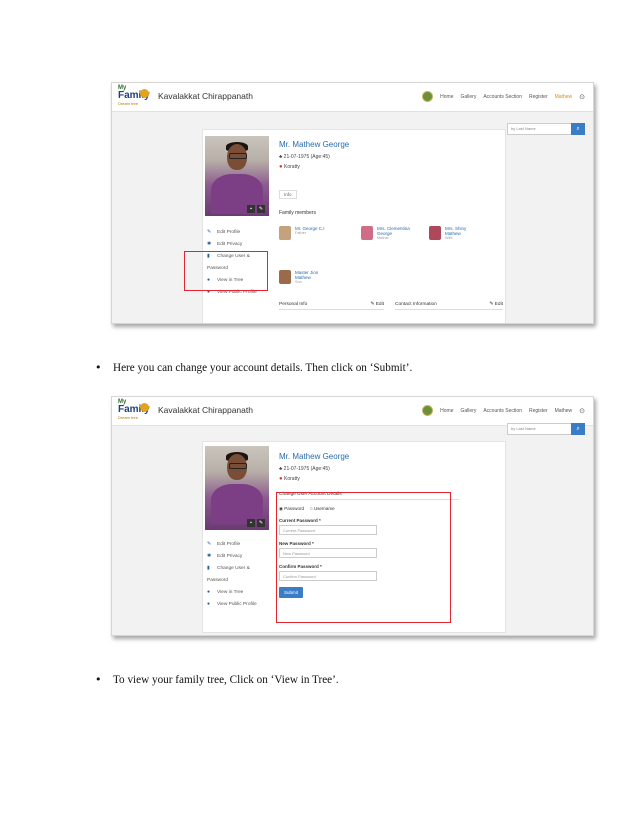 The height and width of the screenshot is (826, 638). What do you see at coordinates (232, 580) in the screenshot?
I see `change-password-link-cont: Password` at bounding box center [232, 580].